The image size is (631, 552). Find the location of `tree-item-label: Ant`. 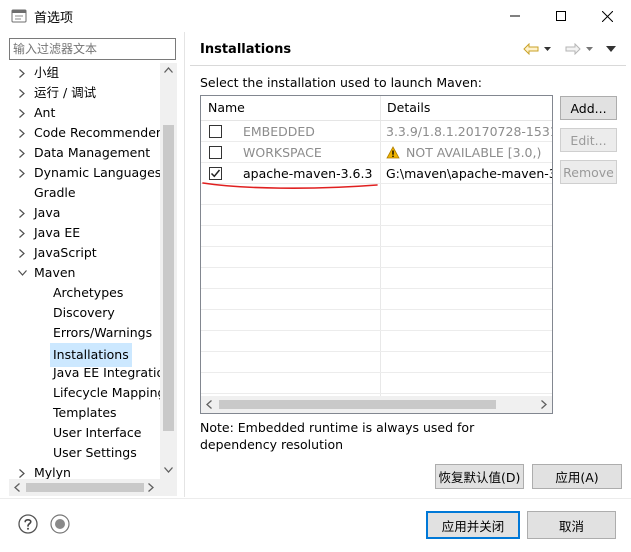

tree-item-label: Ant is located at coordinates (45, 112).